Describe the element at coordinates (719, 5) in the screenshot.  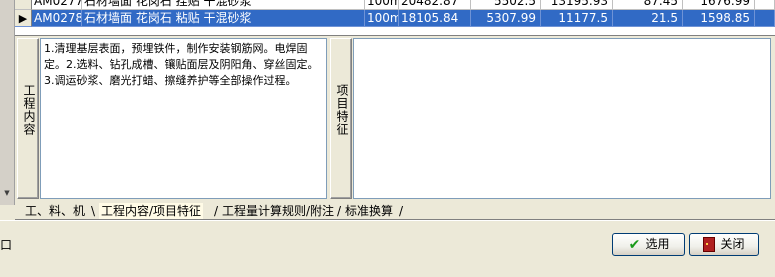
I see `cell-value: 1676.99` at that location.